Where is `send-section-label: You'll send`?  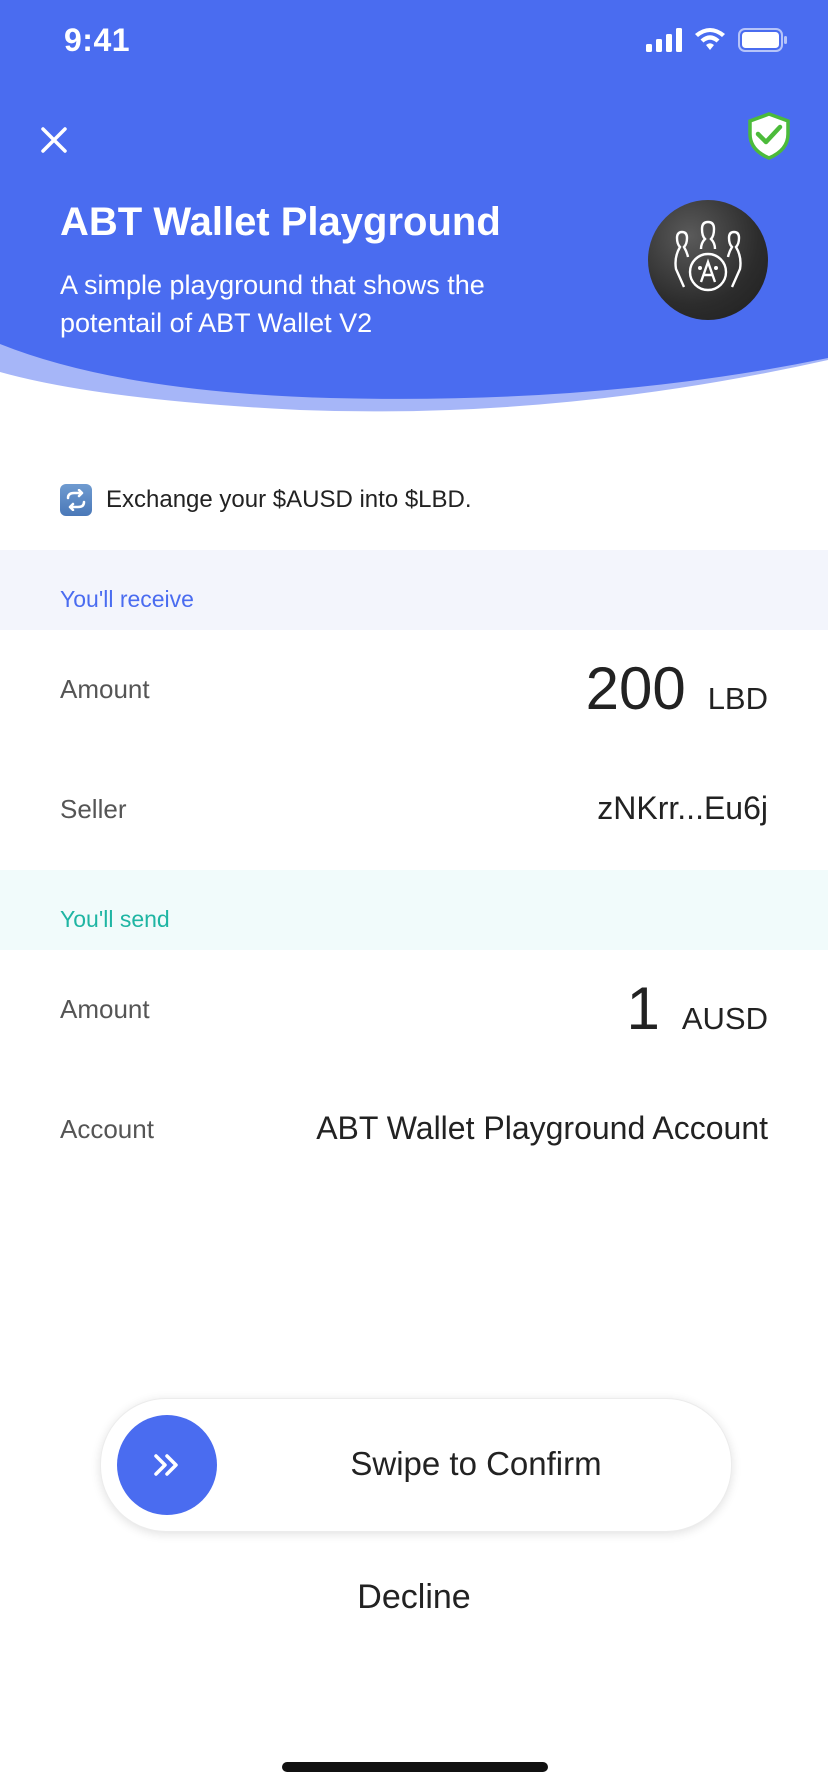 send-section-label: You'll send is located at coordinates (115, 919).